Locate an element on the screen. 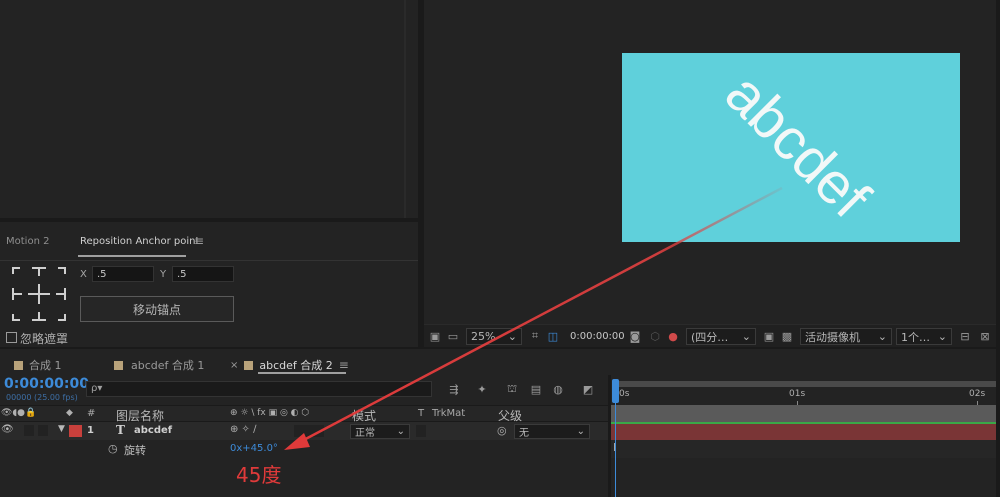 Image resolution: width=1000 pixels, height=497 pixels. y-value-field: .5 is located at coordinates (203, 274).